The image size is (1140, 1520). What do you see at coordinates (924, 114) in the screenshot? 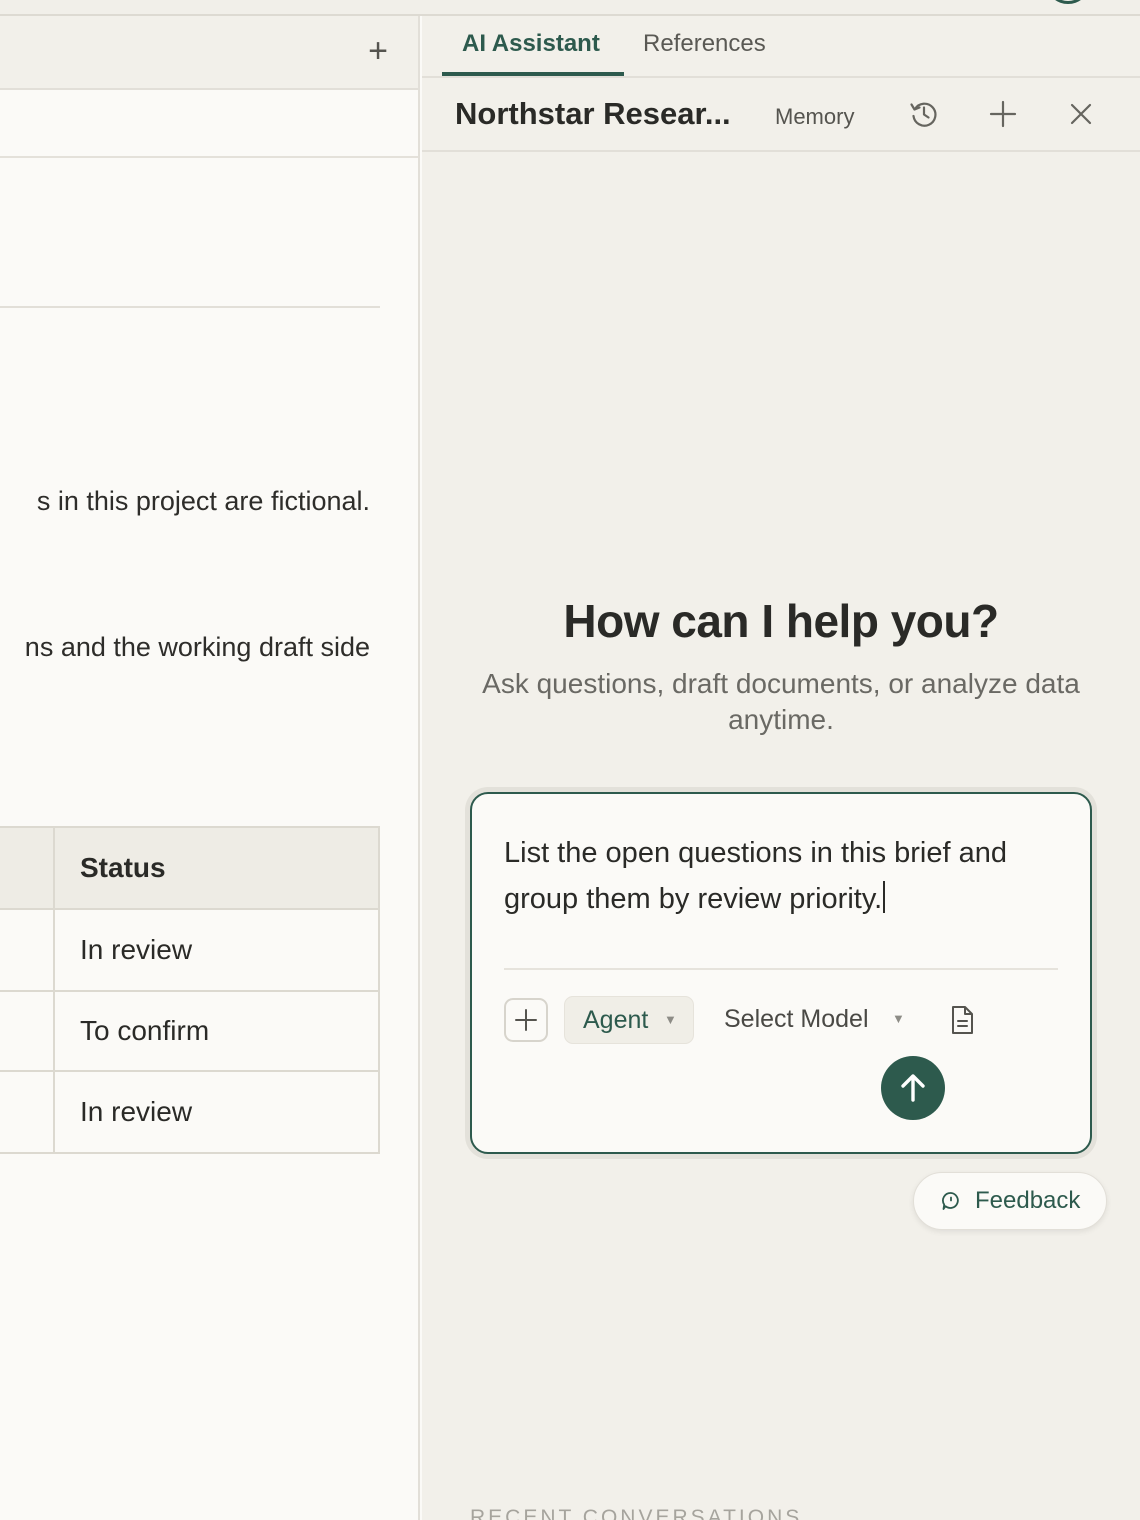
I see `history-icon` at bounding box center [924, 114].